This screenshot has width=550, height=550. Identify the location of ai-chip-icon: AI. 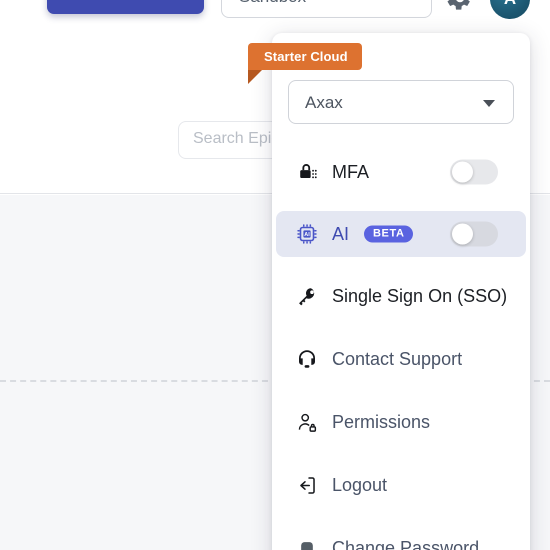
(307, 234).